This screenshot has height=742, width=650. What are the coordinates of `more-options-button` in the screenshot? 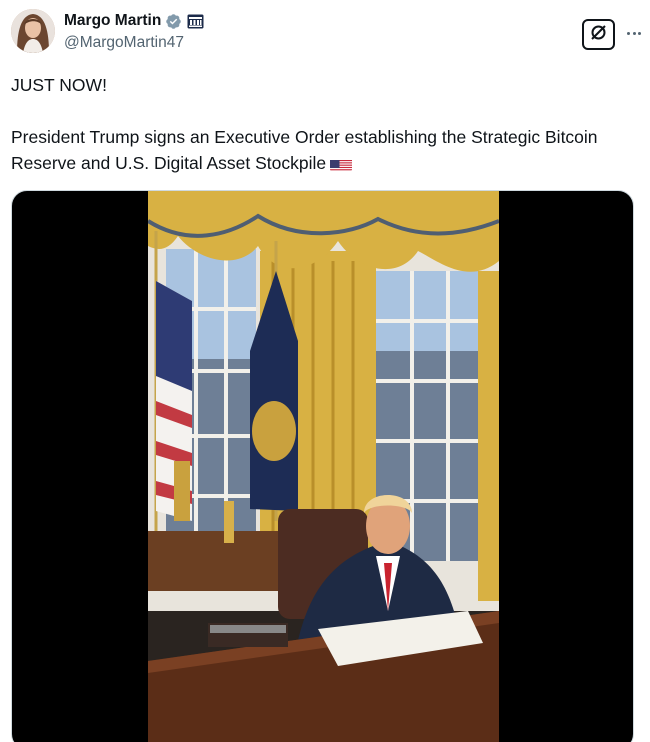 It's located at (634, 33).